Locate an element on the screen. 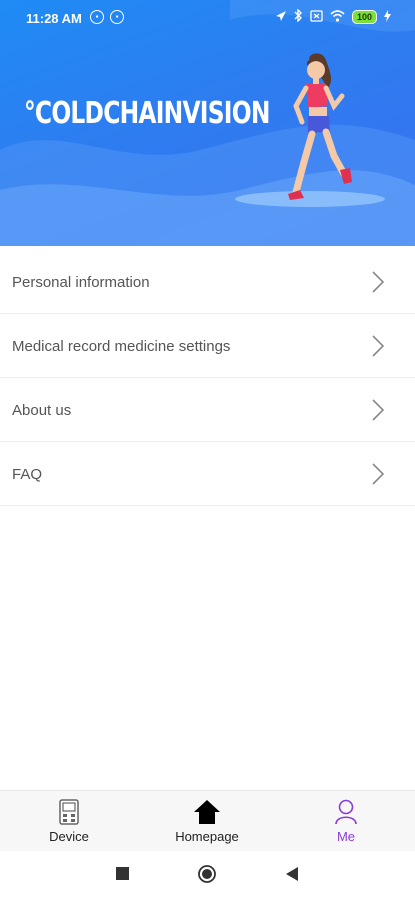 The image size is (415, 900). system-navigation-bar is located at coordinates (207, 875).